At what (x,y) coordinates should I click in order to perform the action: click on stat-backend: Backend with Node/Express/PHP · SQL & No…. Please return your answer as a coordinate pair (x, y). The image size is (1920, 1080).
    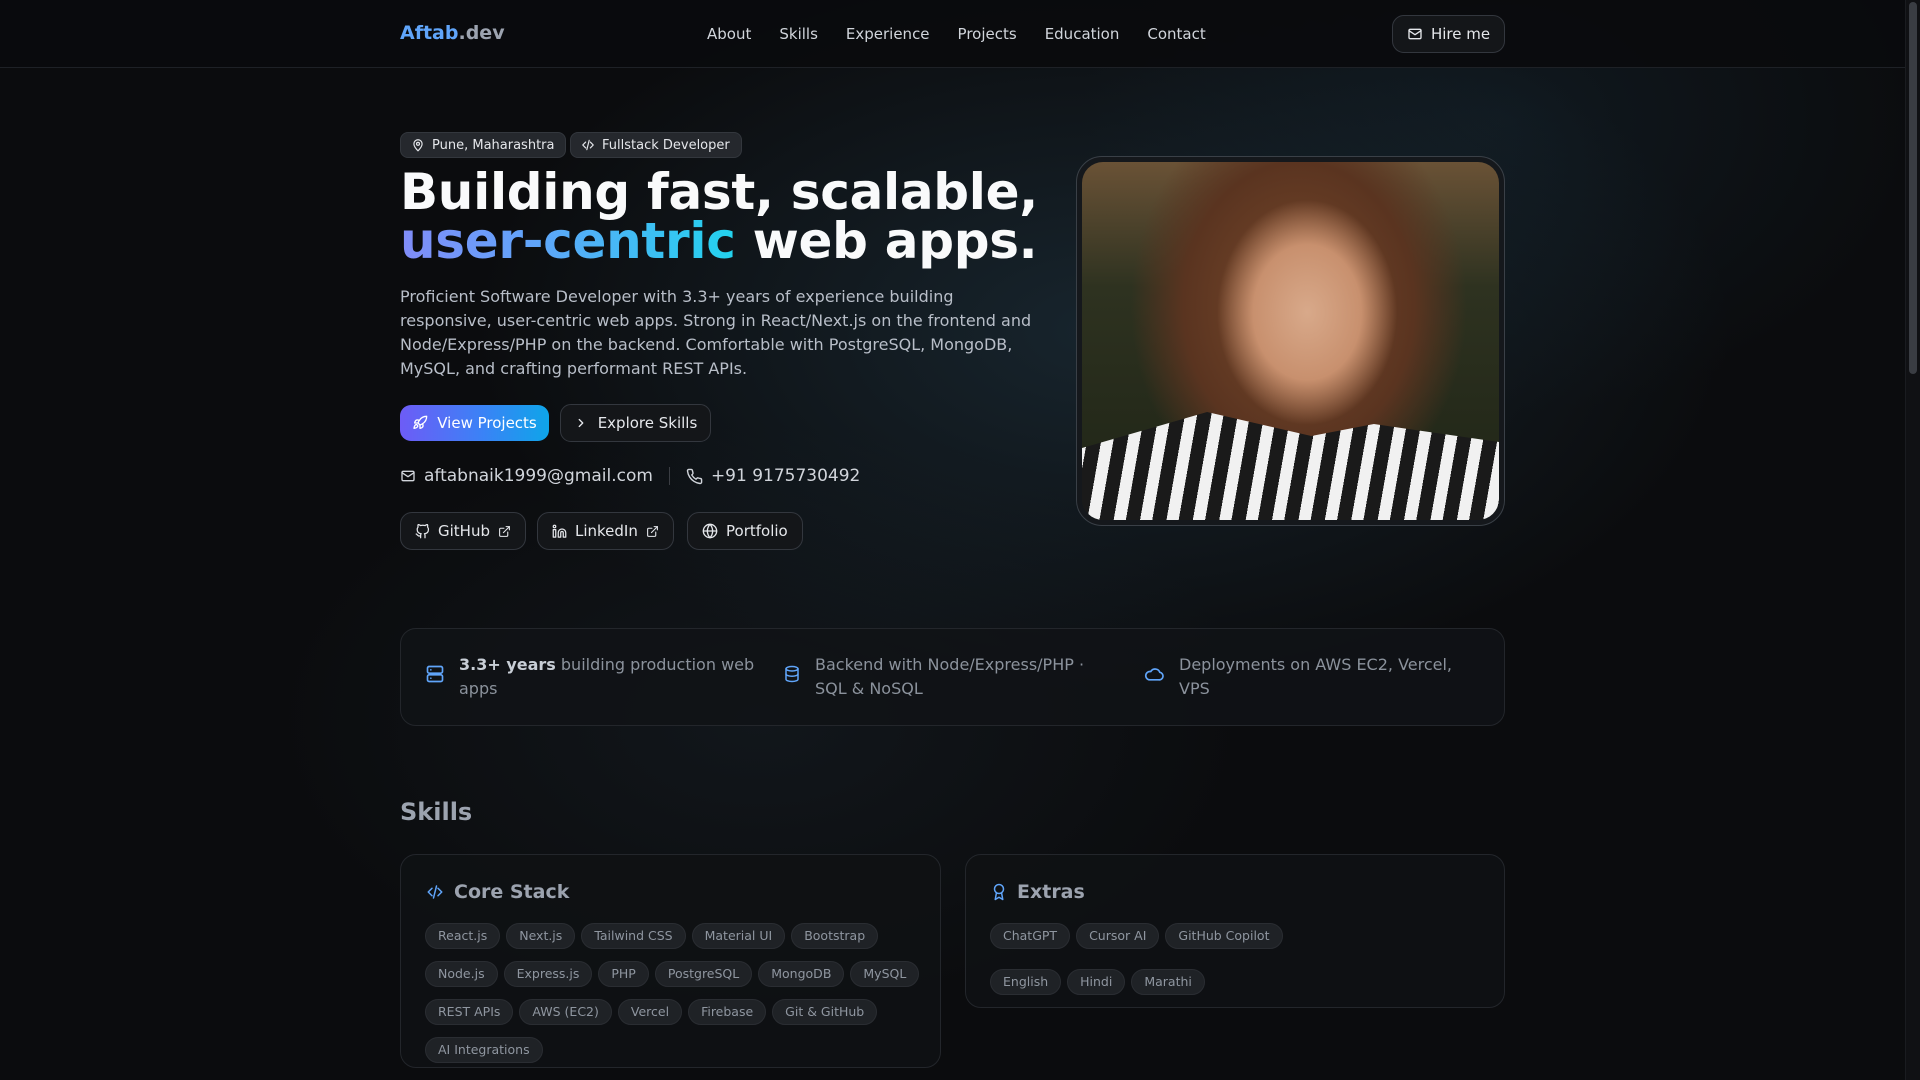
    Looking at the image, I should click on (943, 677).